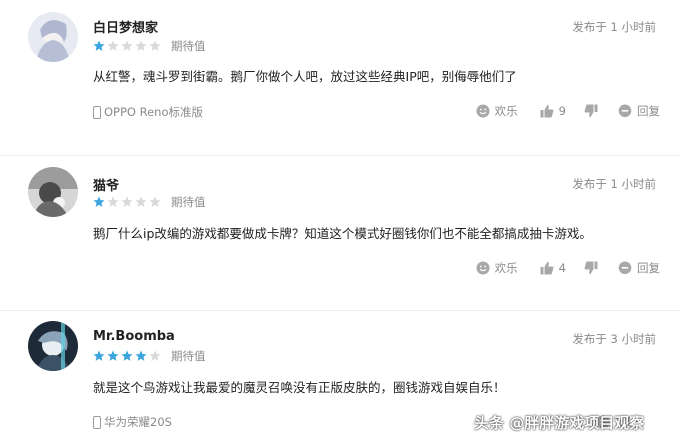 The image size is (680, 444). Describe the element at coordinates (559, 423) in the screenshot. I see `watermark: 头条 @胖胖游戏项目观察` at that location.